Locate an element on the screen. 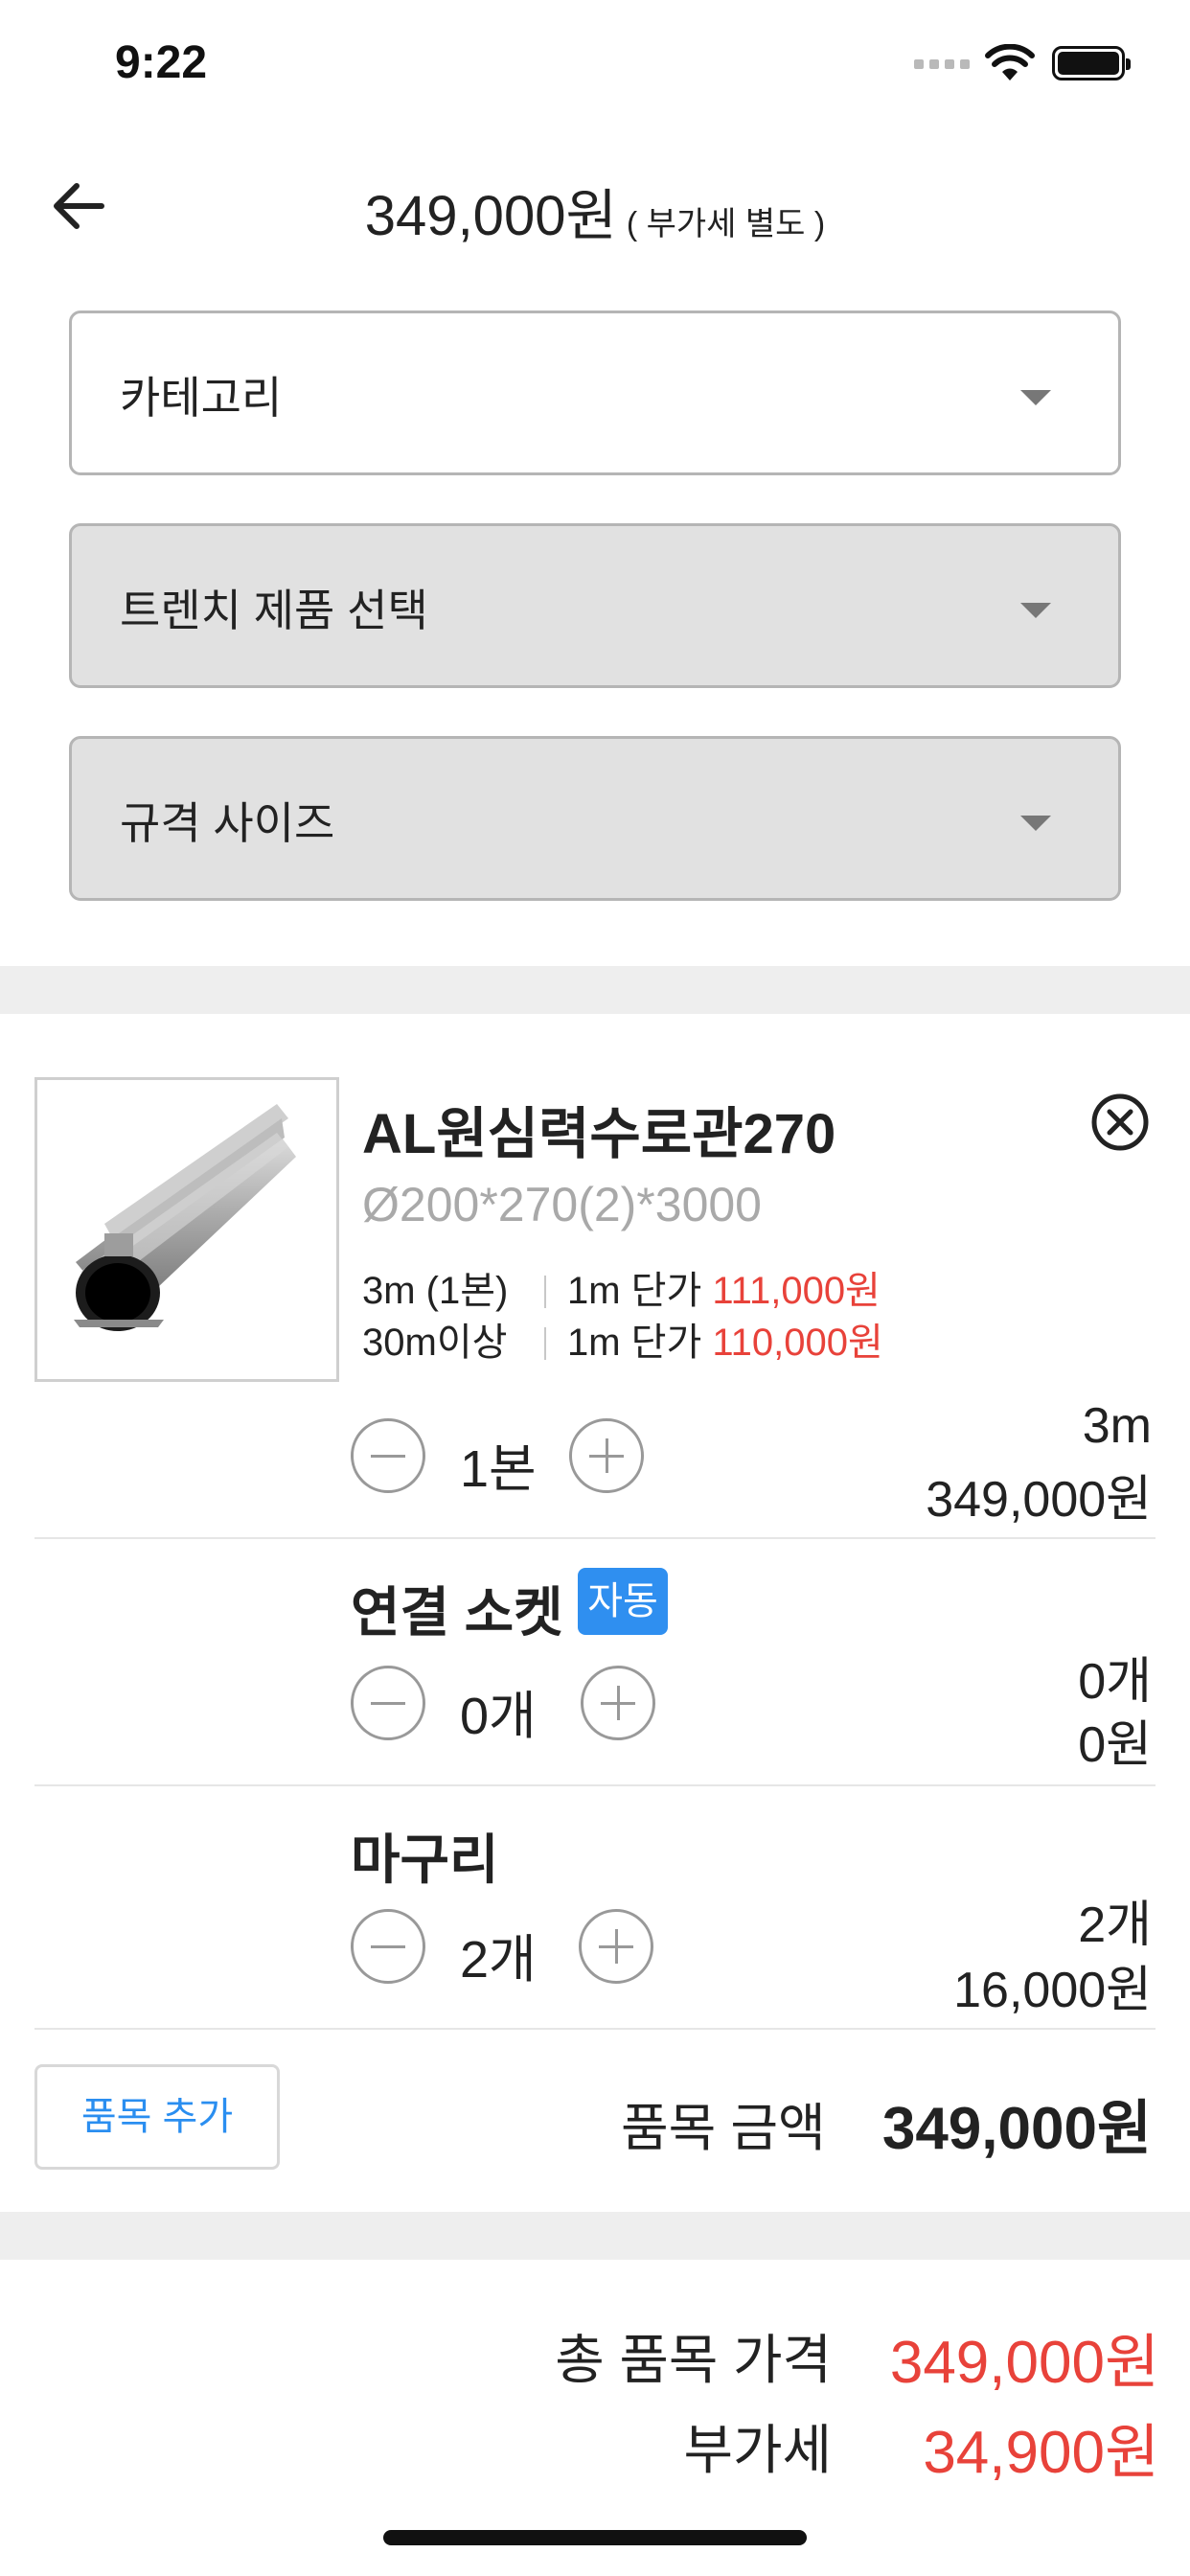  remove-item-icon is located at coordinates (1120, 1122).